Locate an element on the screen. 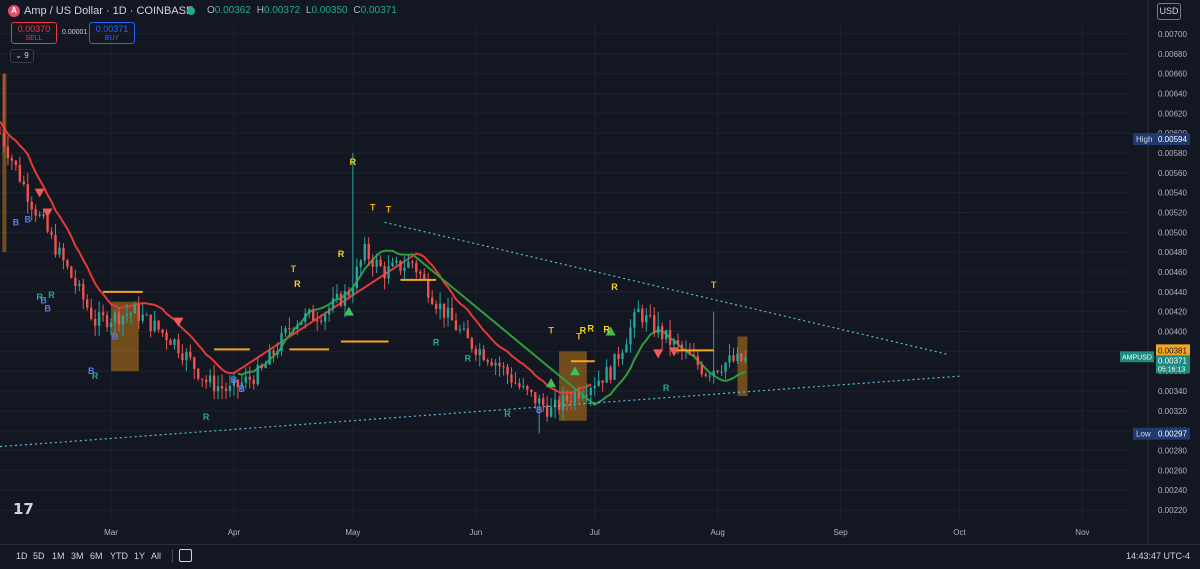 This screenshot has width=1200, height=569. sell-button: 0.00370 SELL is located at coordinates (34, 33).